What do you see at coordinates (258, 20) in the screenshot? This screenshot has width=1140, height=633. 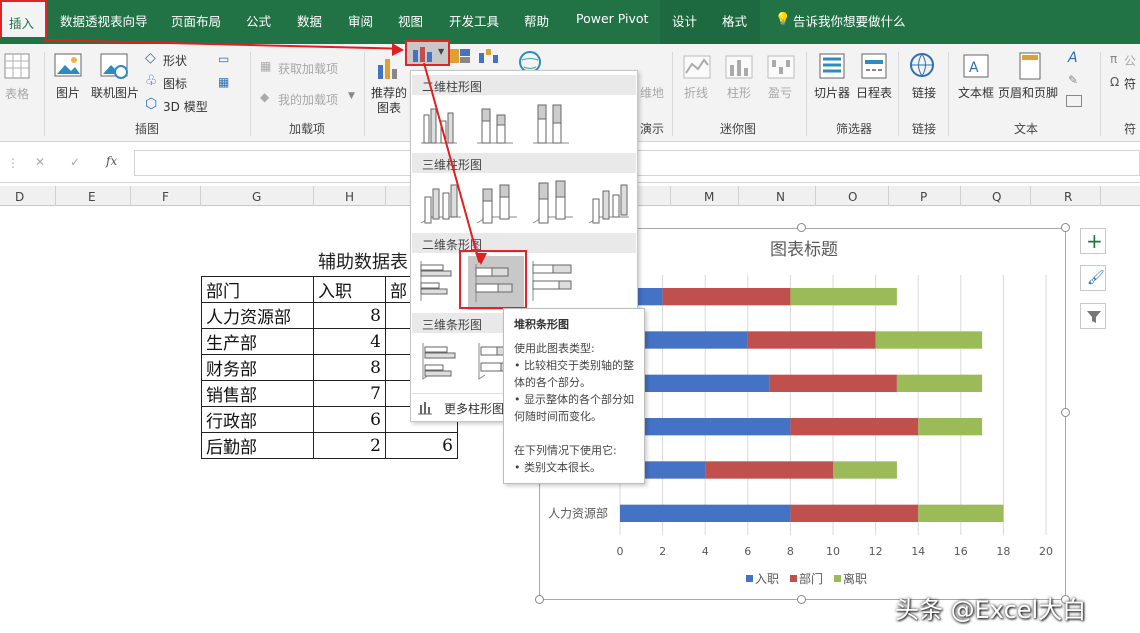 I see `tab-formulas: 公式` at bounding box center [258, 20].